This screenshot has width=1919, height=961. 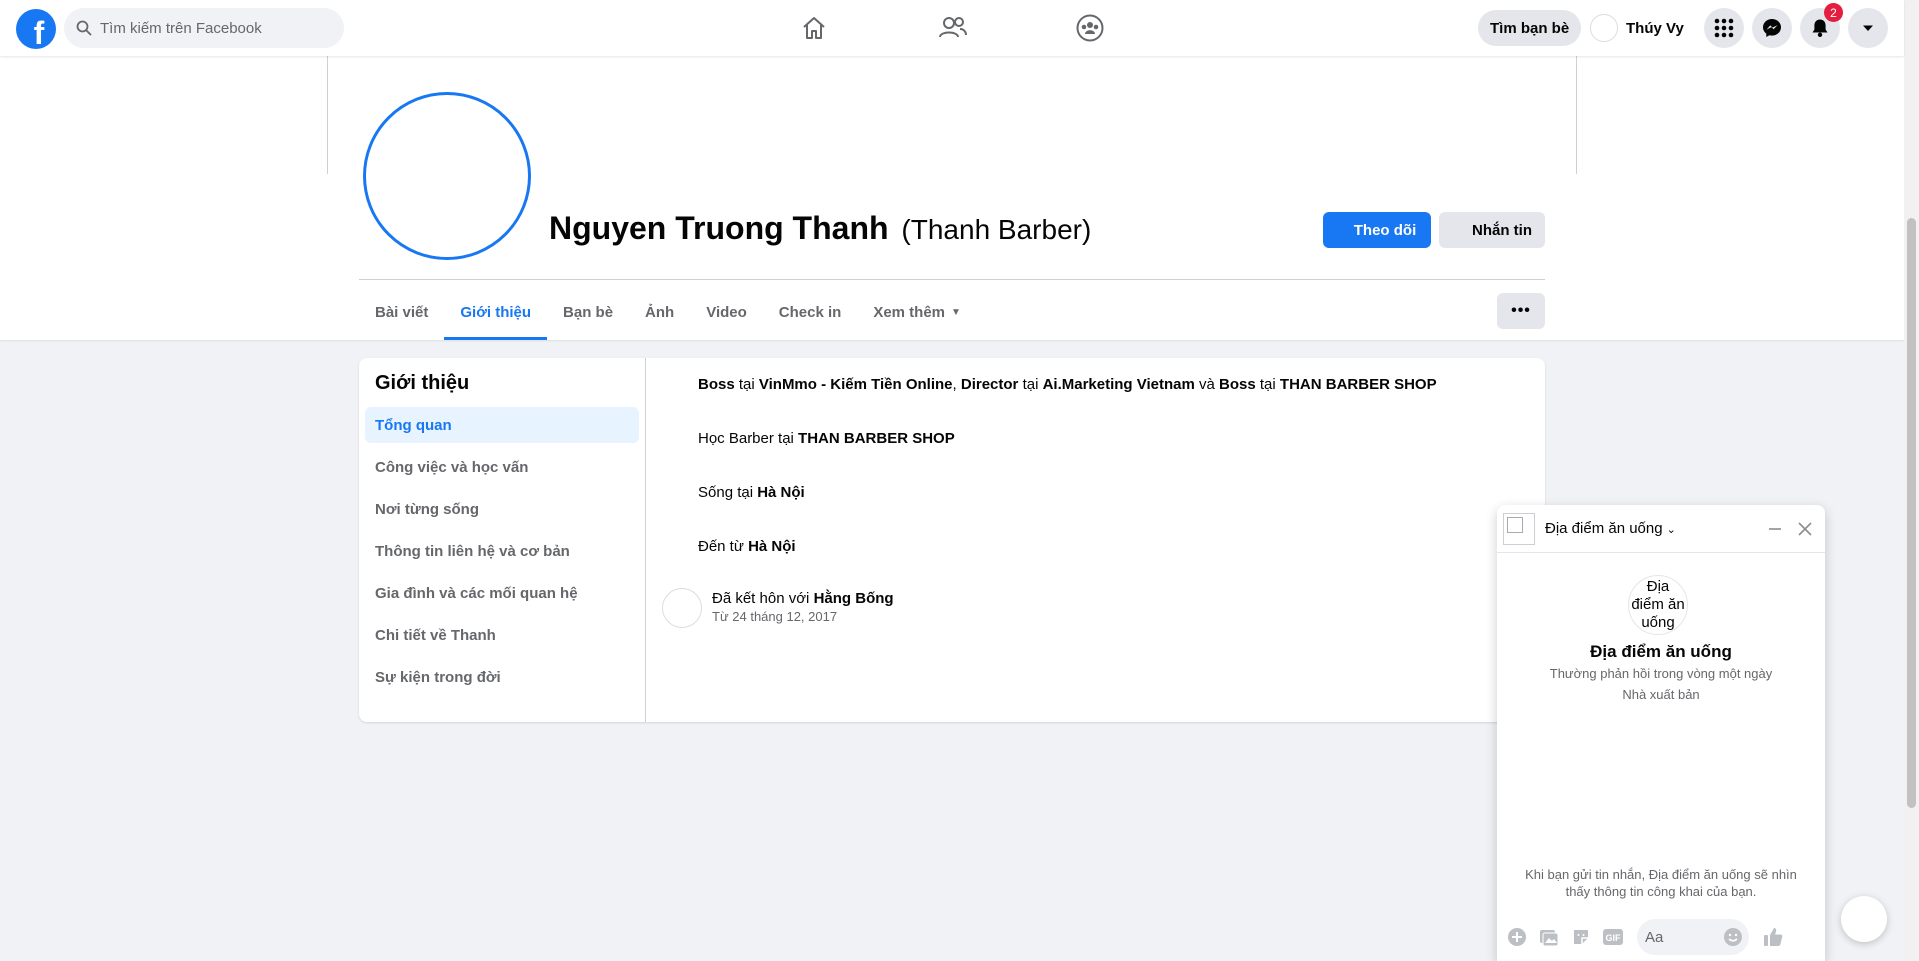 I want to click on photo-icon, so click(x=1549, y=938).